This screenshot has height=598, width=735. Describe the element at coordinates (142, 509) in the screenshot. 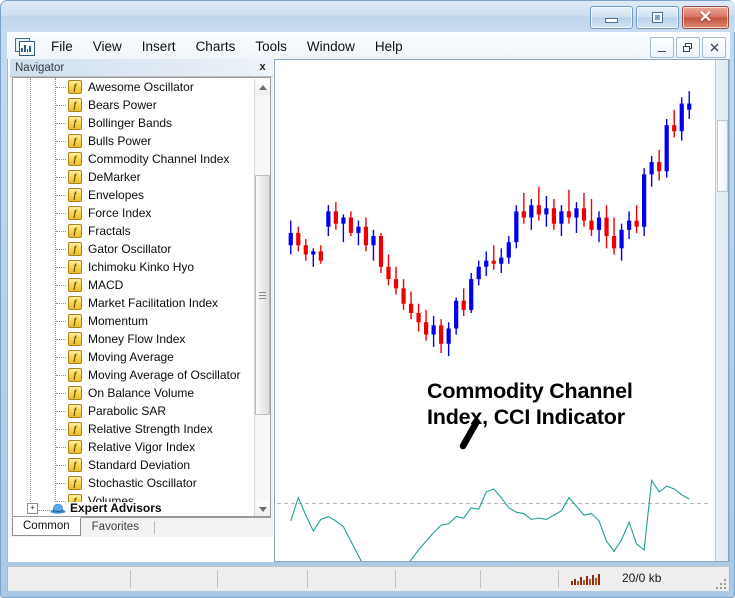

I see `tree-item-expert-advisors: + Expert Advisors` at that location.